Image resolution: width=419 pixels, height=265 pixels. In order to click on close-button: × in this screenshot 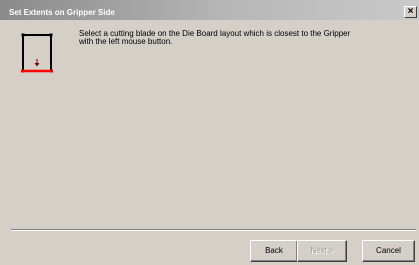, I will do `click(410, 12)`.